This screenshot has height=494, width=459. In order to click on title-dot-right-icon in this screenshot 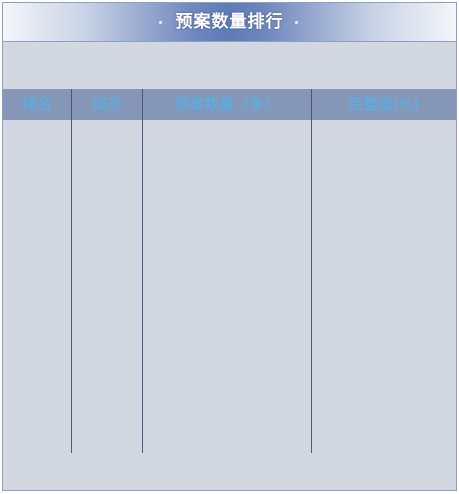, I will do `click(296, 22)`.